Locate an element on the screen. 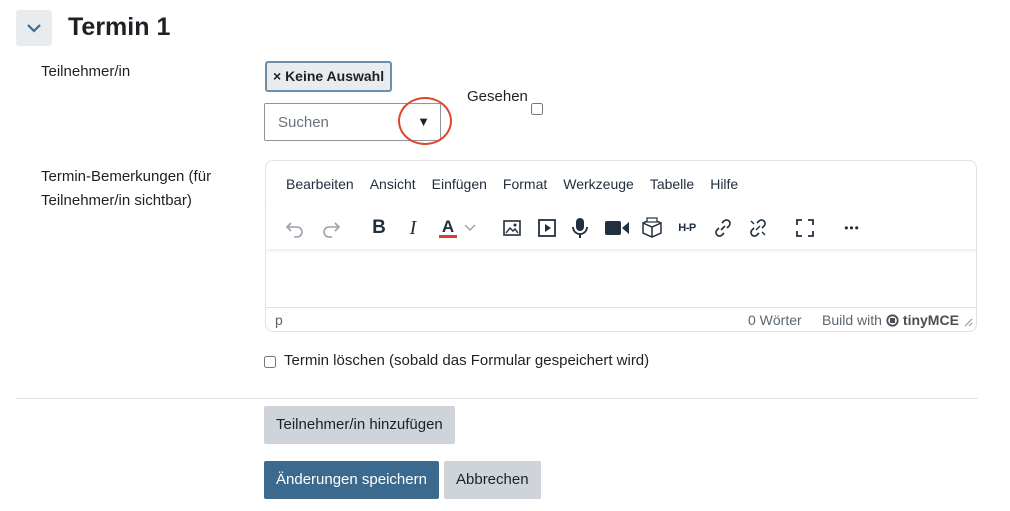 The width and height of the screenshot is (1010, 511). participant-search-input is located at coordinates (343, 122).